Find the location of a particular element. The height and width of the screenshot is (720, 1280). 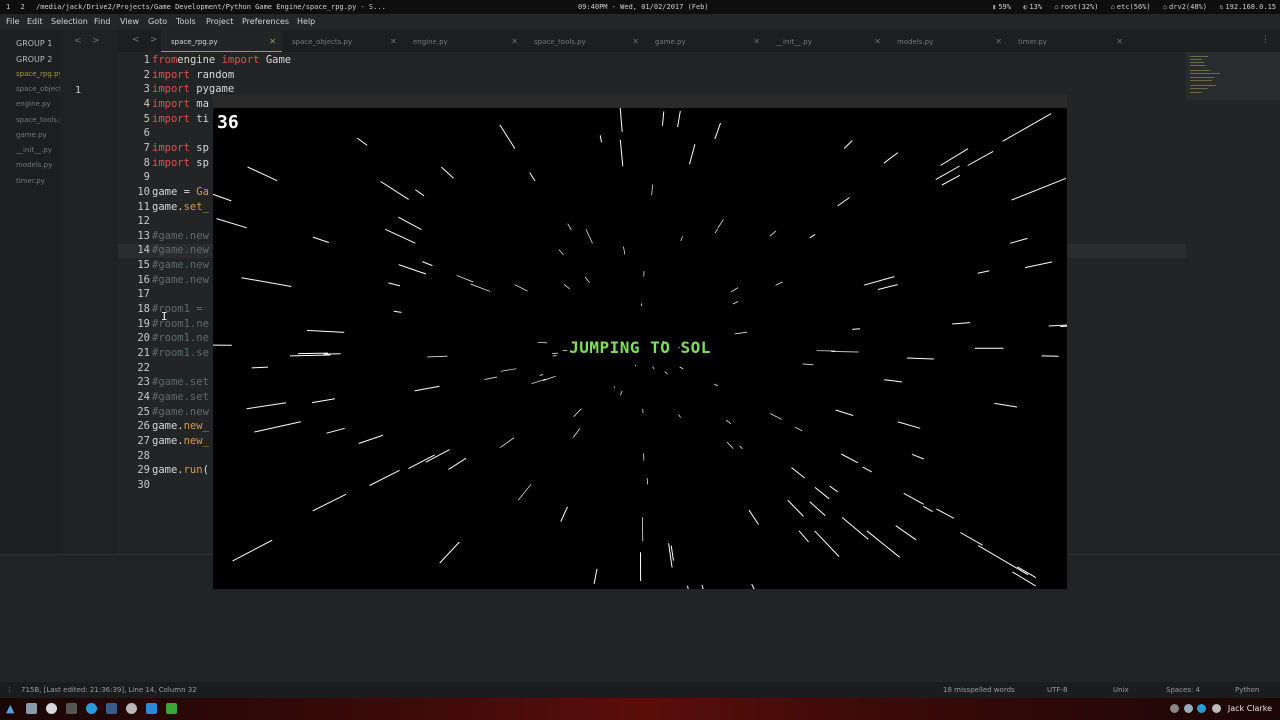

game-window-titlebar is located at coordinates (640, 101).